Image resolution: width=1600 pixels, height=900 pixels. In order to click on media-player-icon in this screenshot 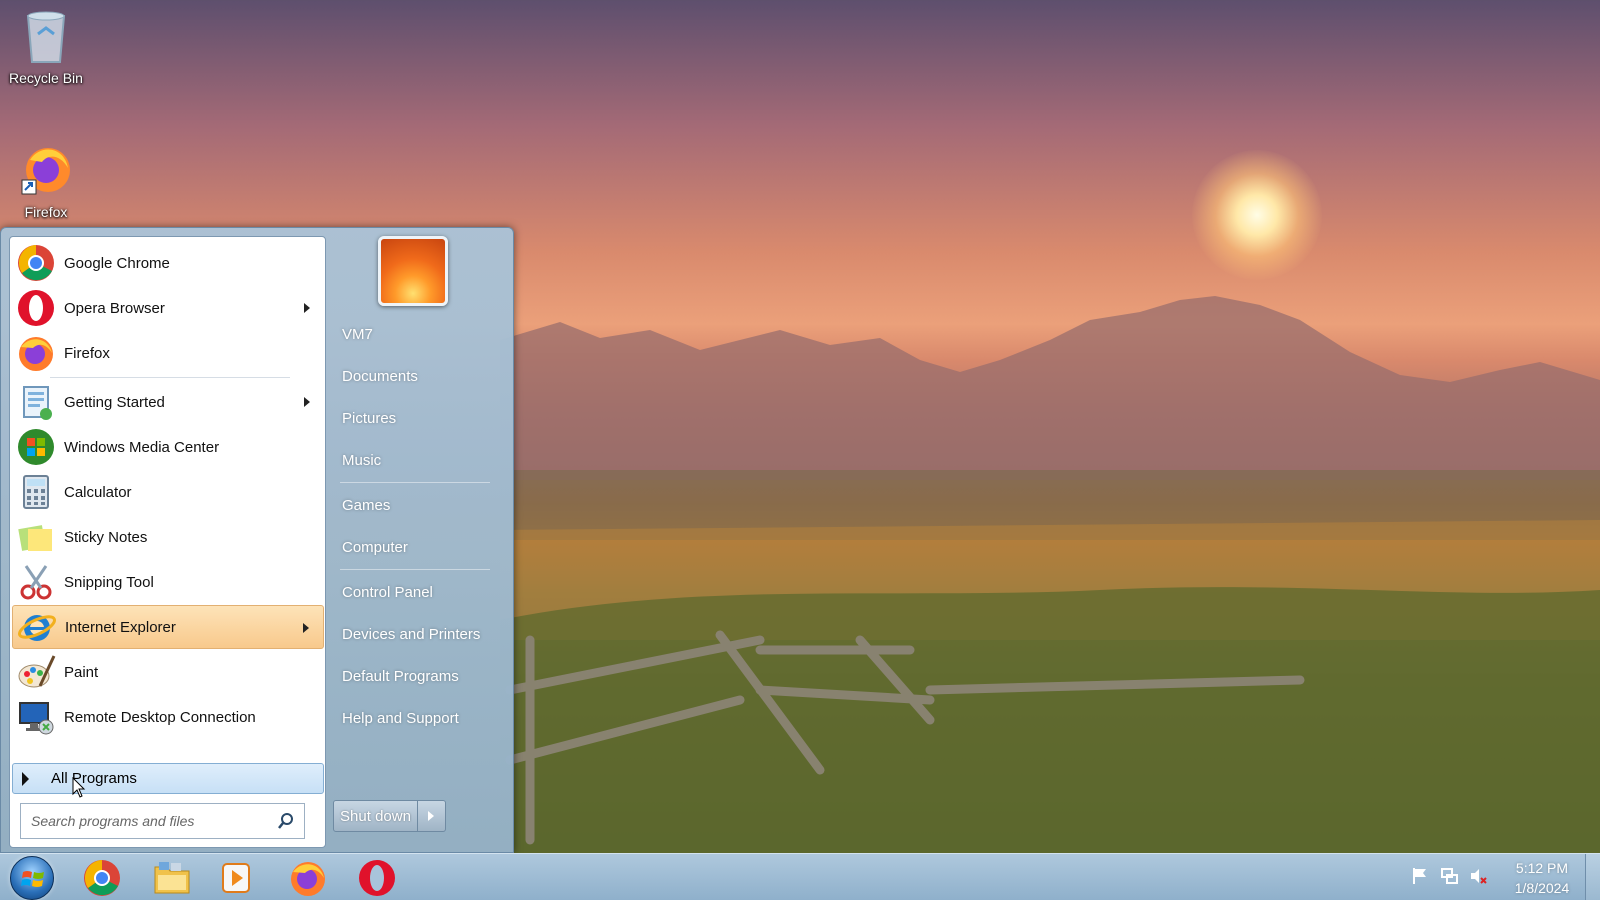, I will do `click(236, 878)`.